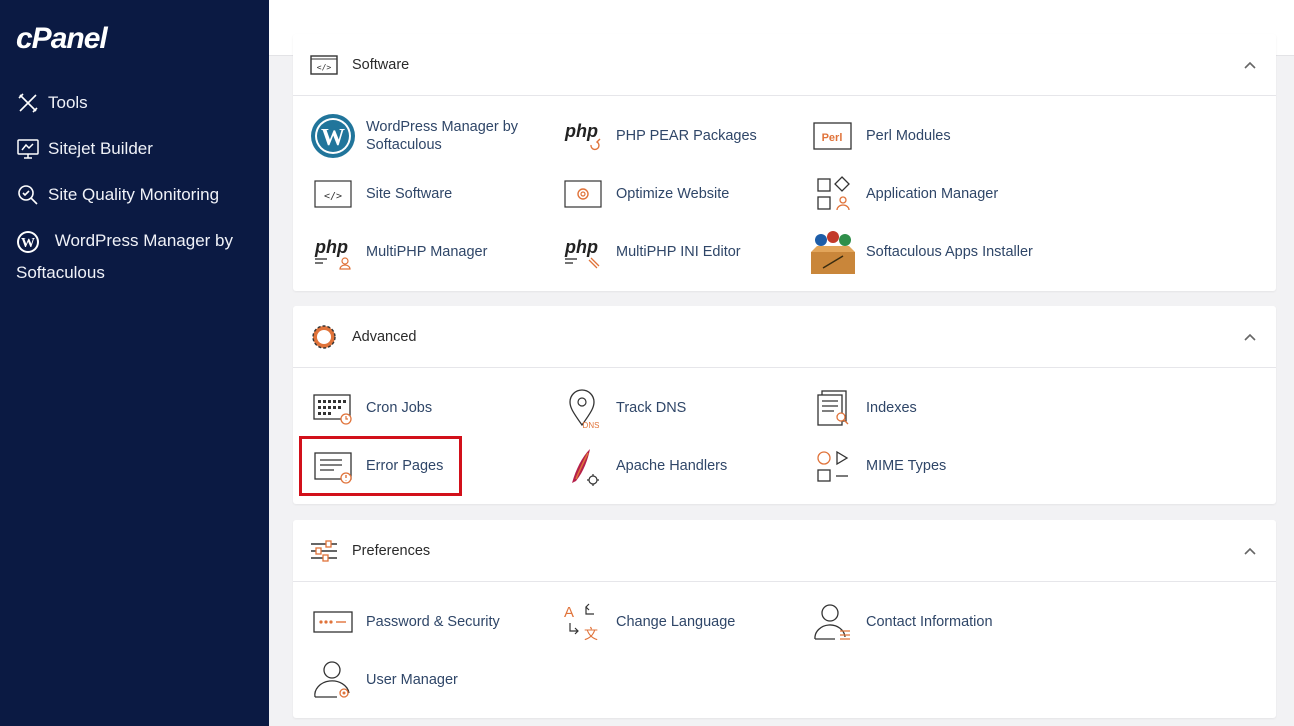 This screenshot has height=726, width=1294. I want to click on svg-text: A, so click(569, 612).